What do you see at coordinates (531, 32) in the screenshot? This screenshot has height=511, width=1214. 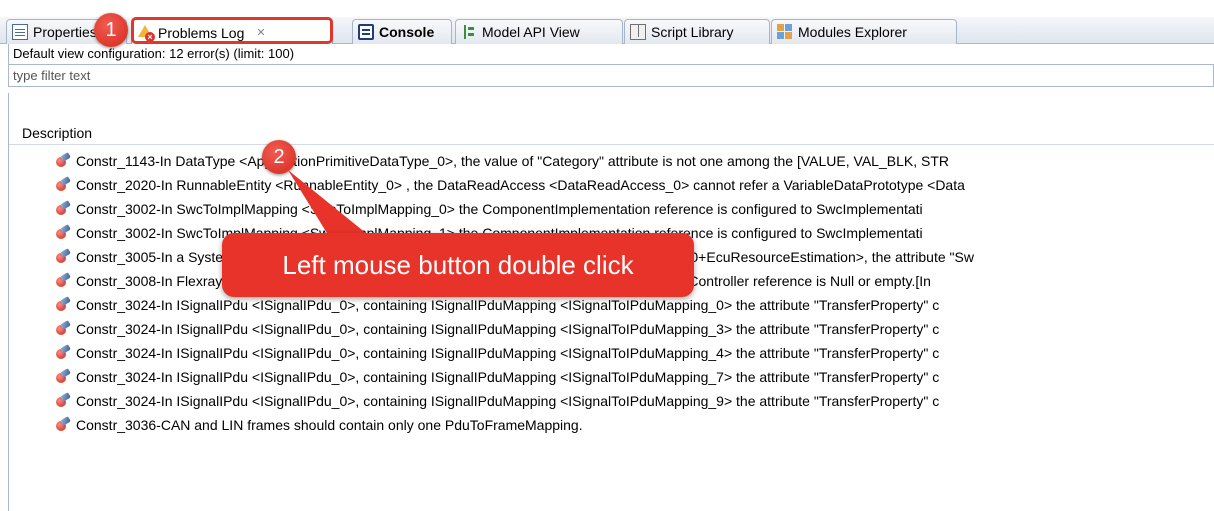 I see `tab-model-api-view-label: Model API View` at bounding box center [531, 32].